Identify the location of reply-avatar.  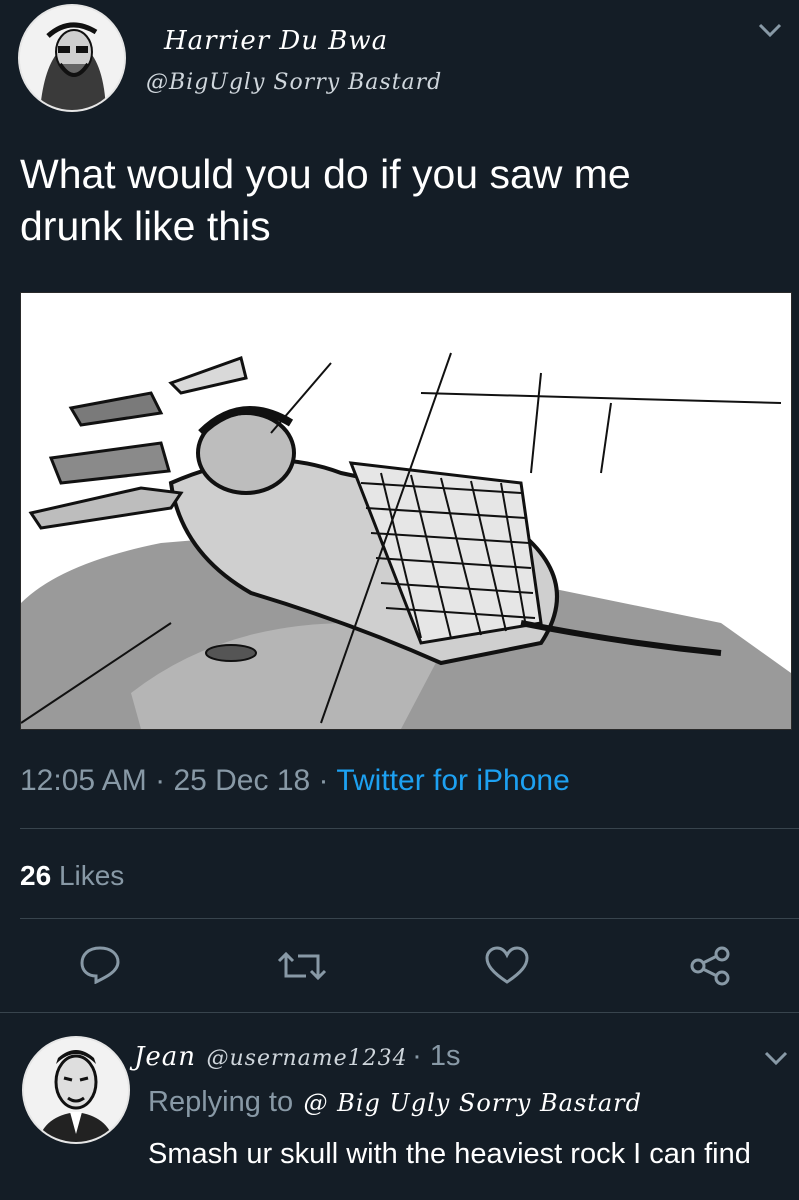
(76, 1090).